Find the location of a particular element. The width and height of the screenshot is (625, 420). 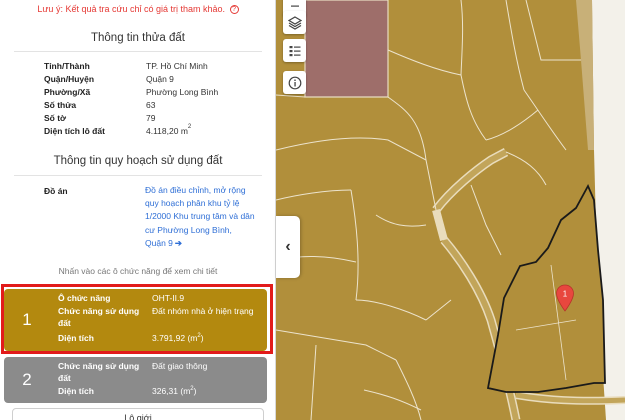

info-row-ward: Phường/Xã Phường Long Bình is located at coordinates (154, 93).